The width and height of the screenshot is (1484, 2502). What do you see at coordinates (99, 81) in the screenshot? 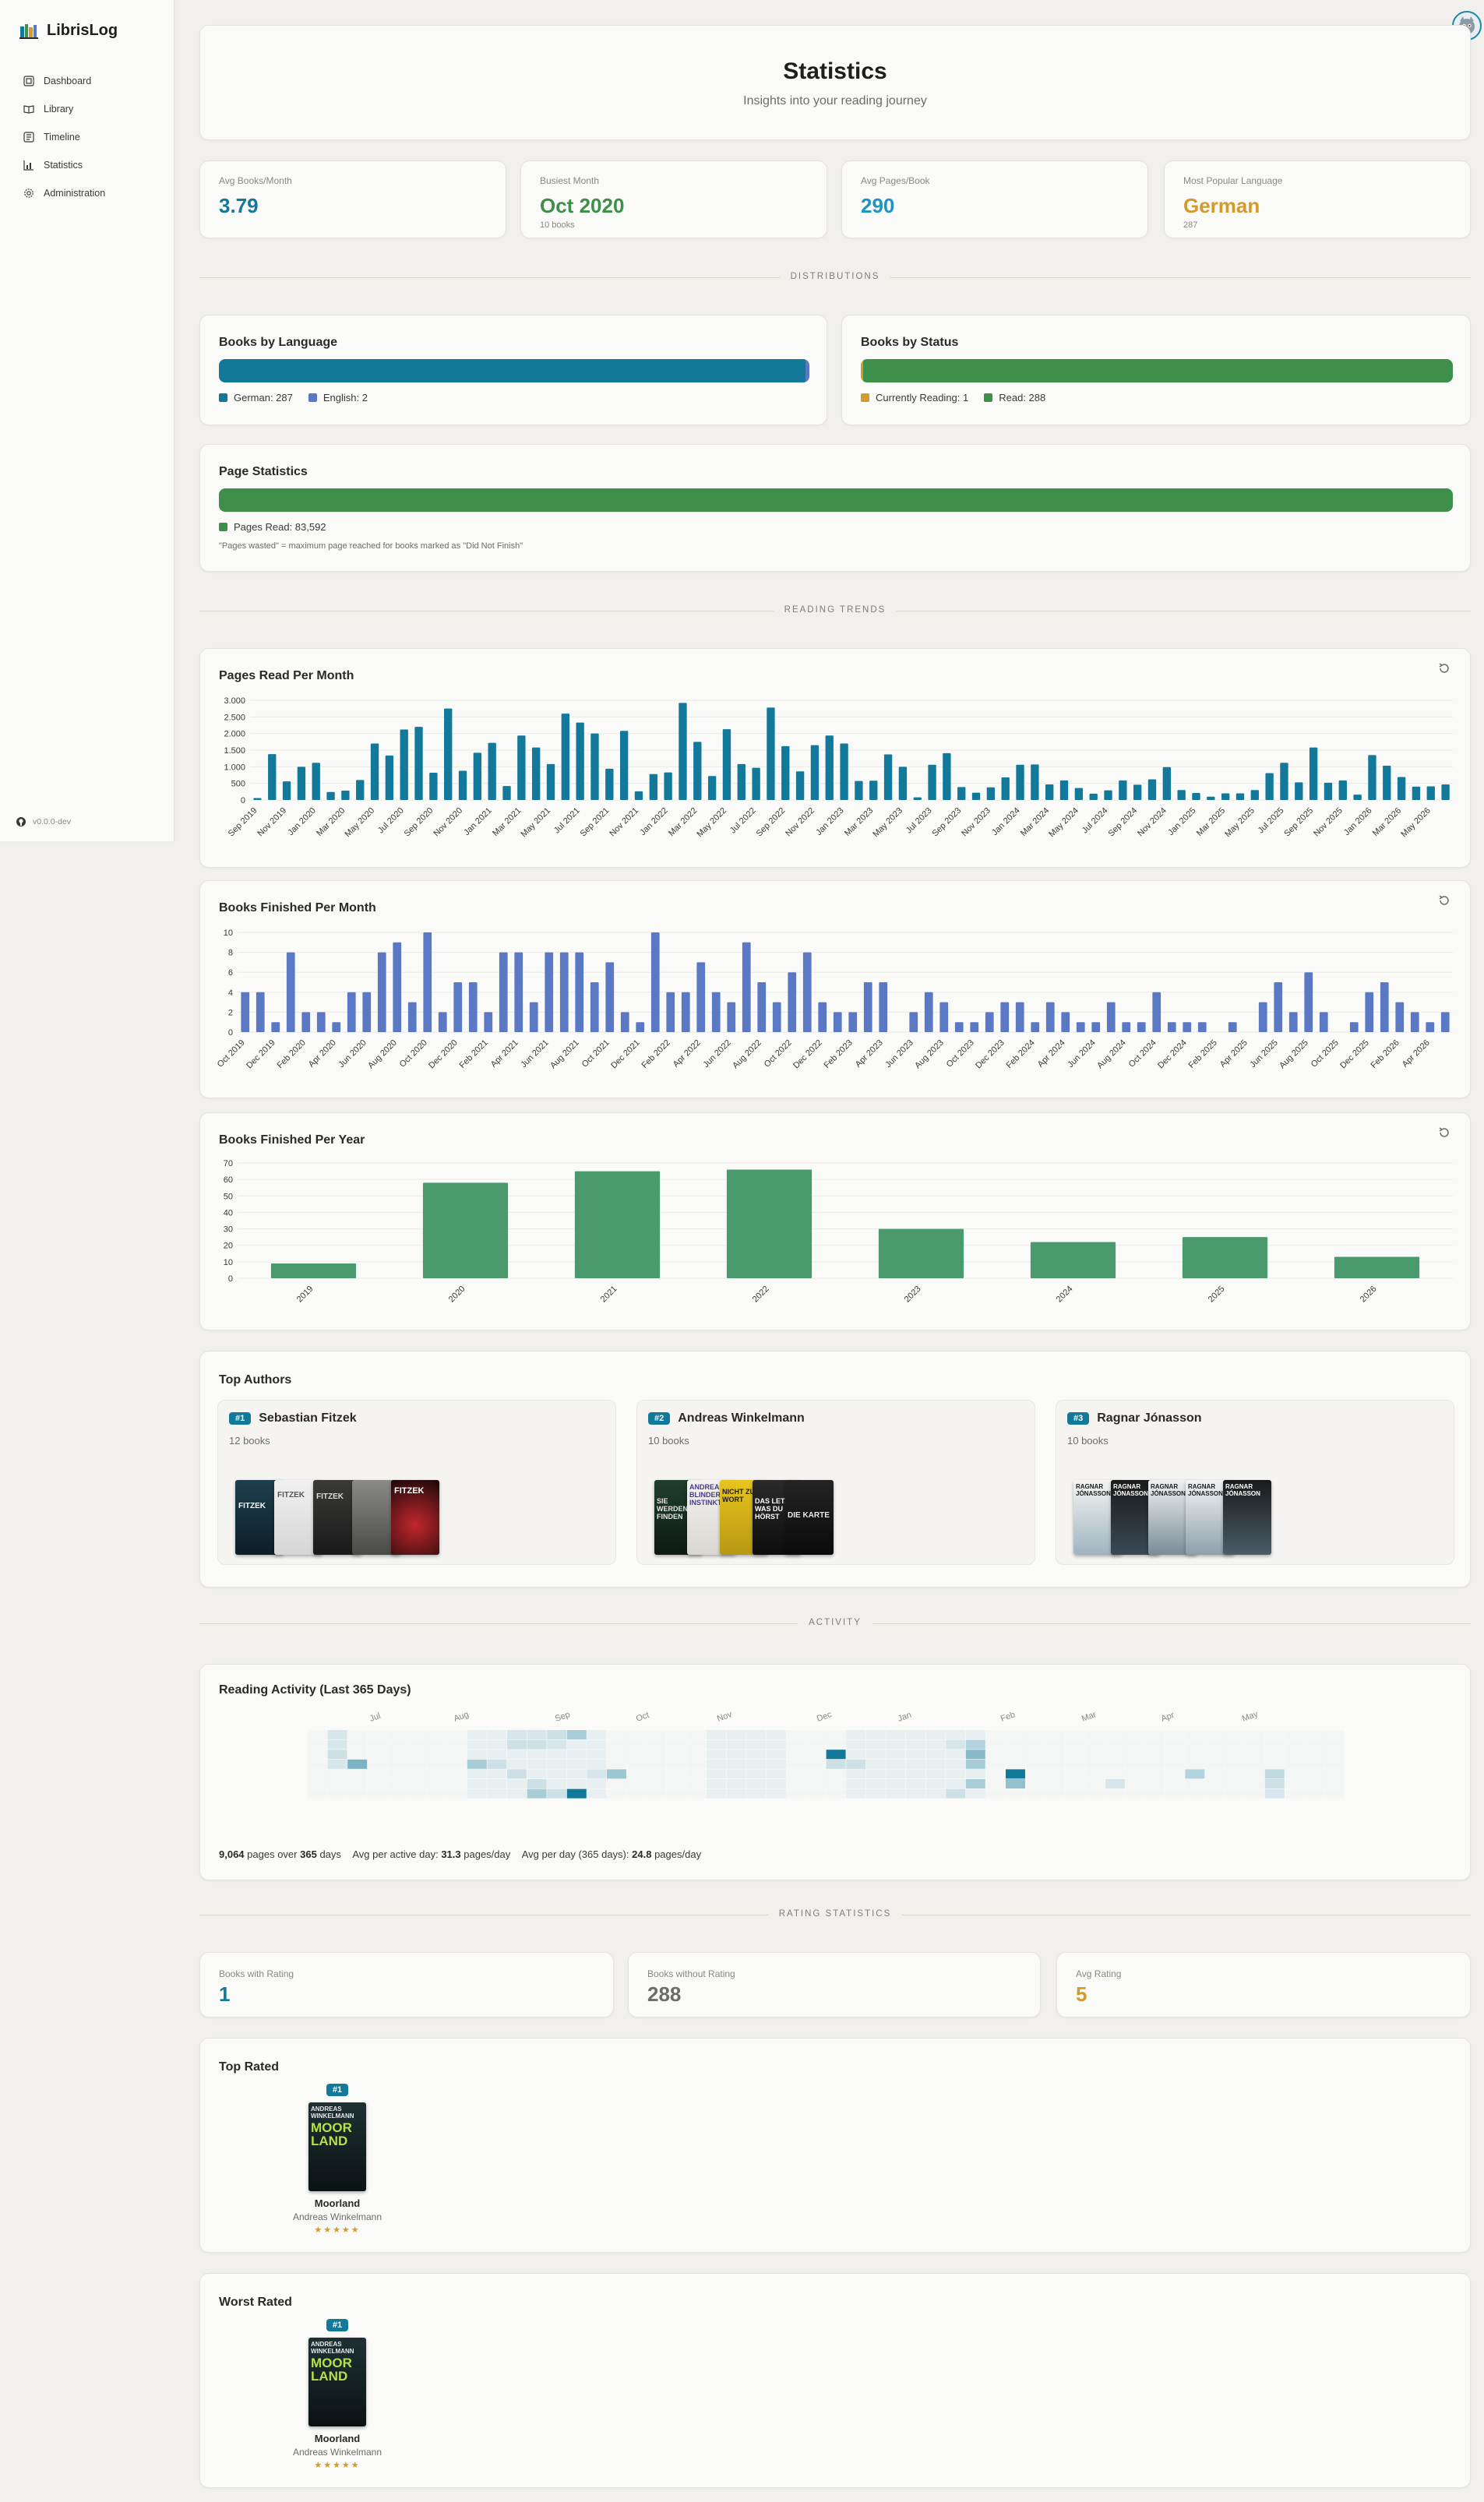
I see `sidebar-item-dashboard: Dashboard` at bounding box center [99, 81].